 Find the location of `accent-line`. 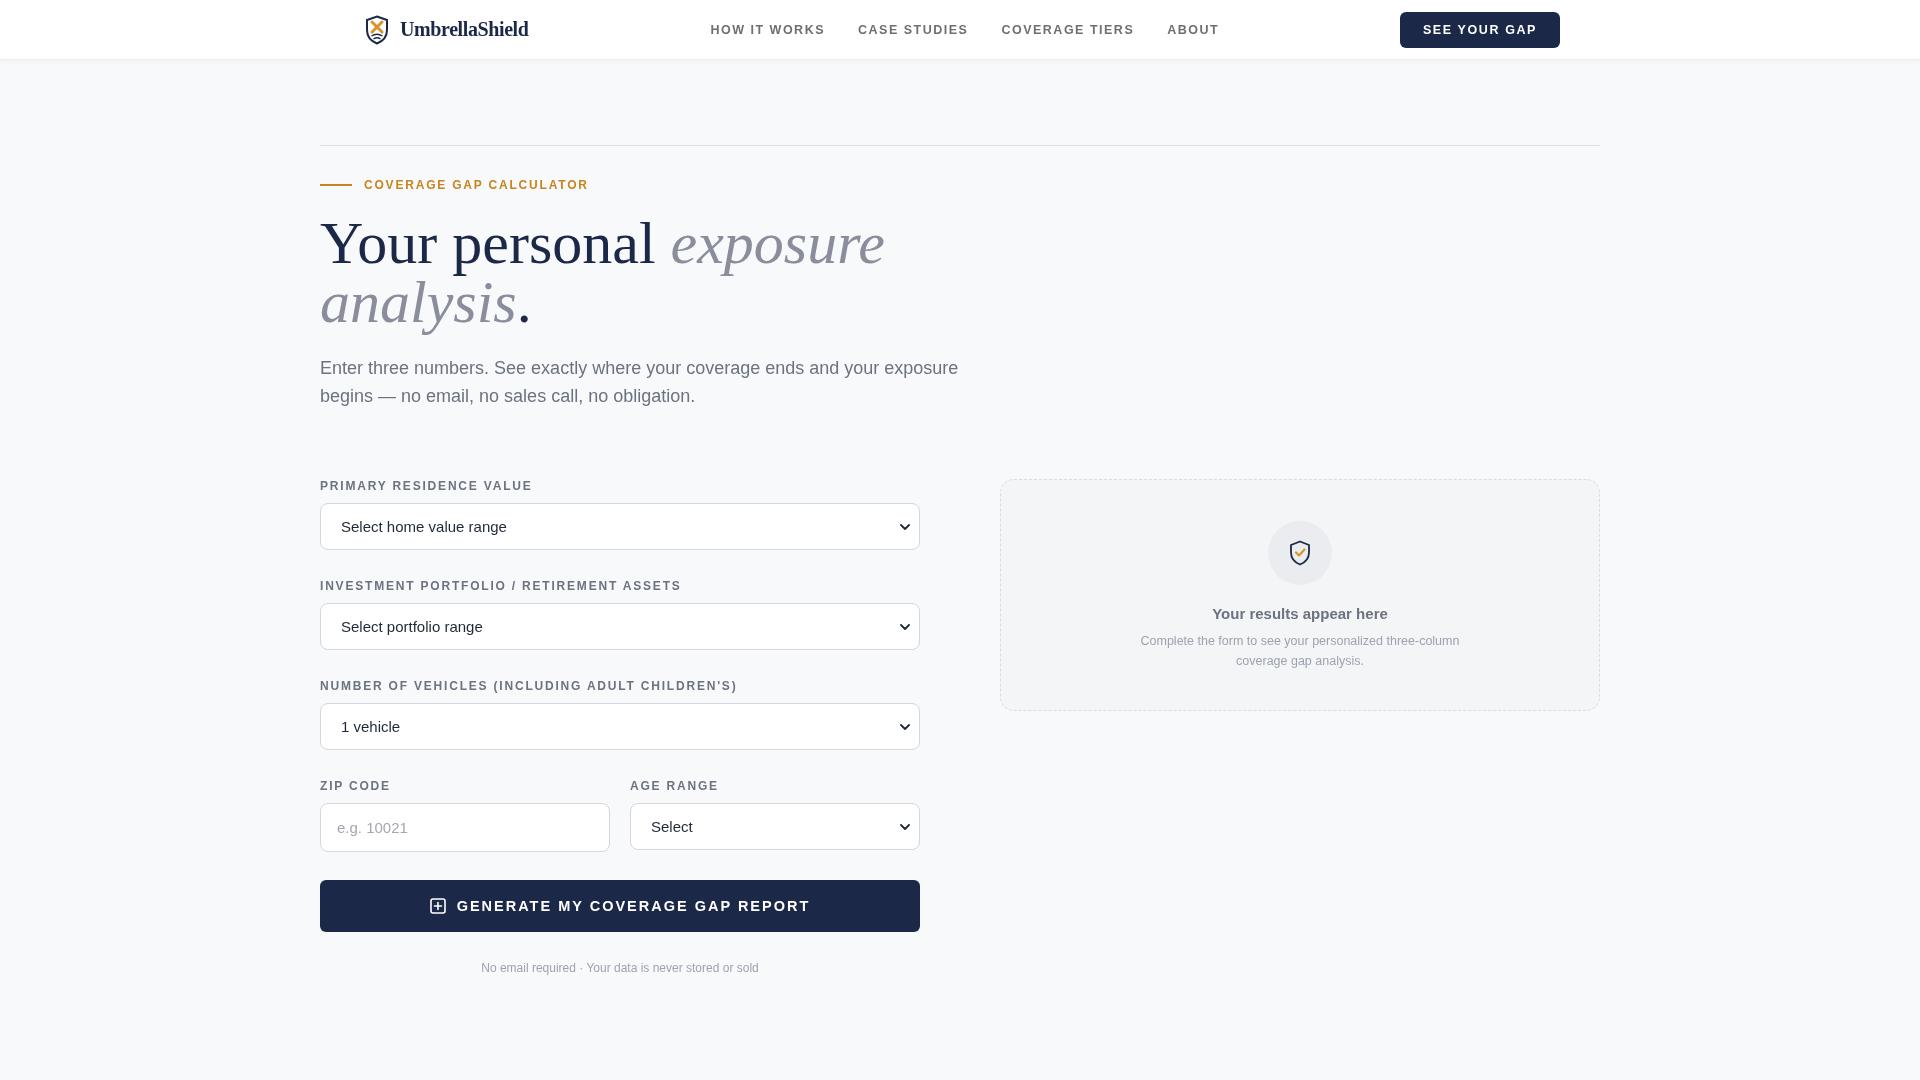

accent-line is located at coordinates (336, 185).